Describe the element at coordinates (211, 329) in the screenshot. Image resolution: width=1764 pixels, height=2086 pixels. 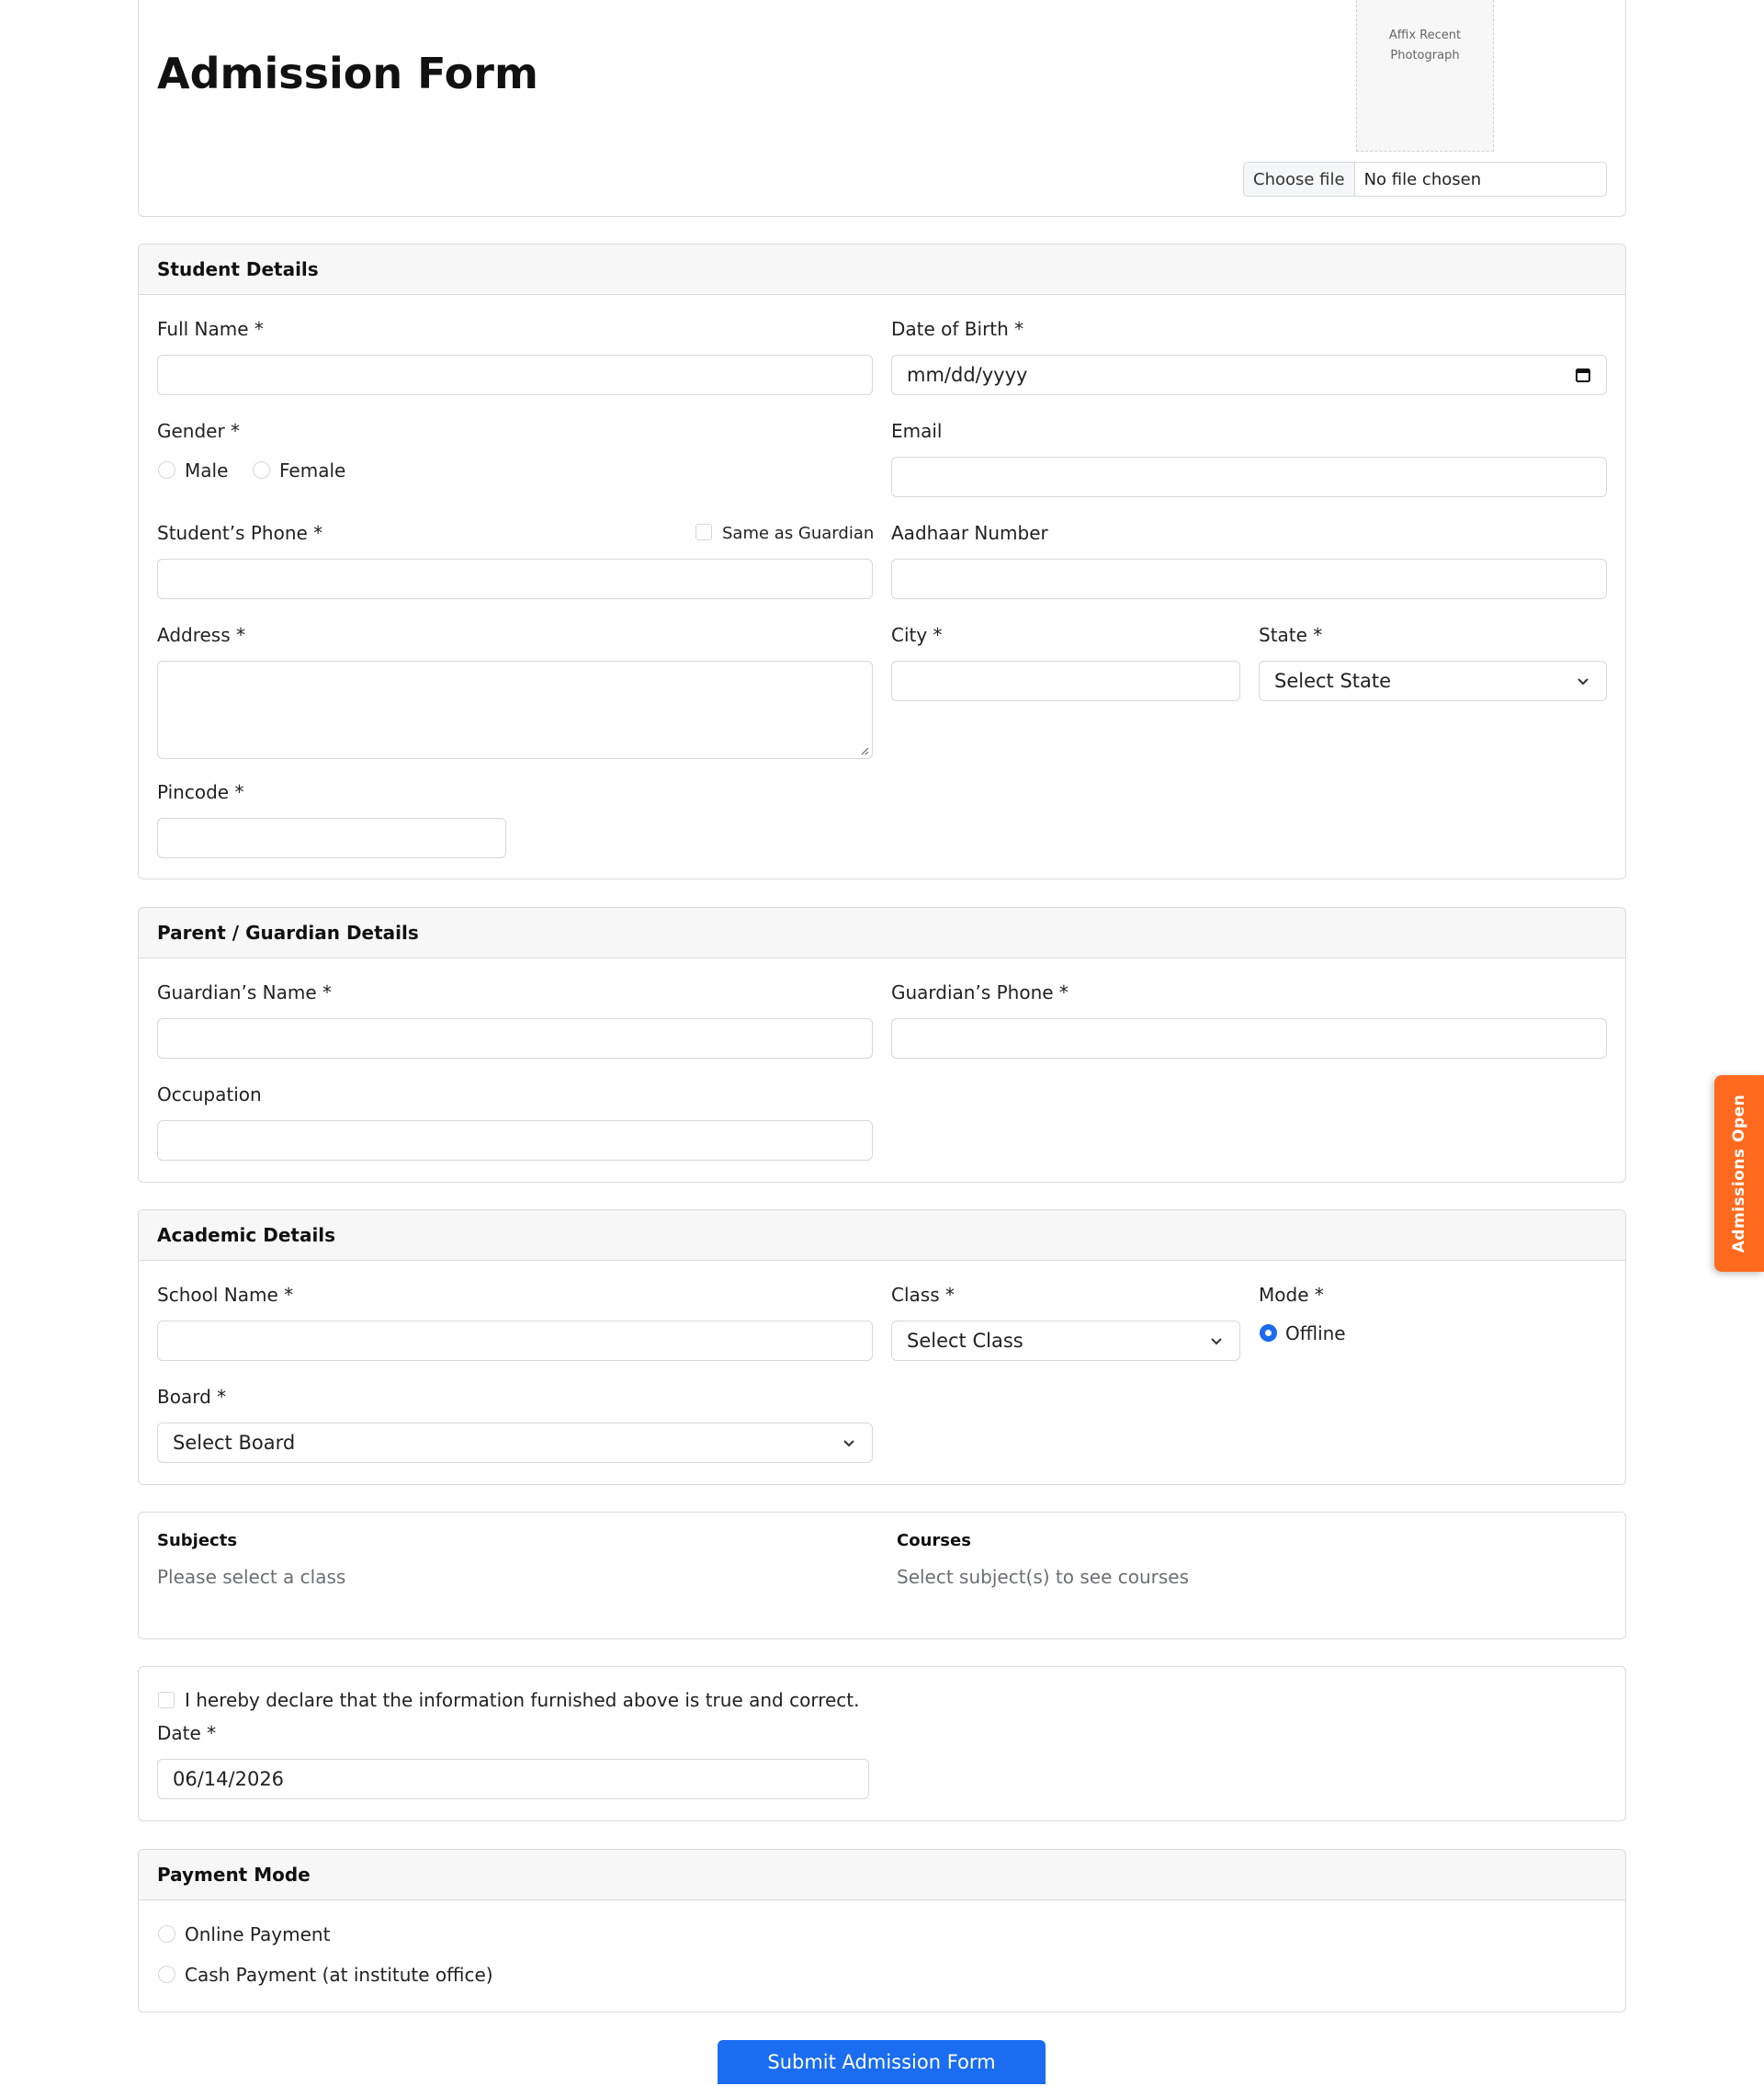
I see `full-name-label: Full Name *` at that location.